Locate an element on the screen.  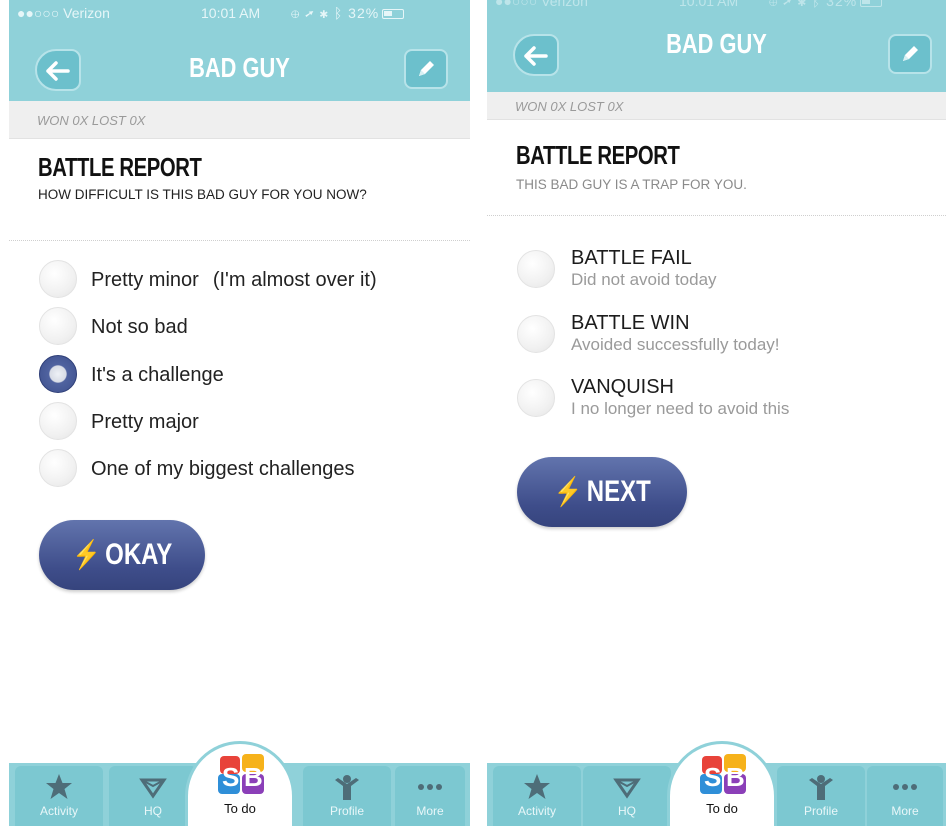
okay-button: ⚡ OKAY is located at coordinates (122, 555).